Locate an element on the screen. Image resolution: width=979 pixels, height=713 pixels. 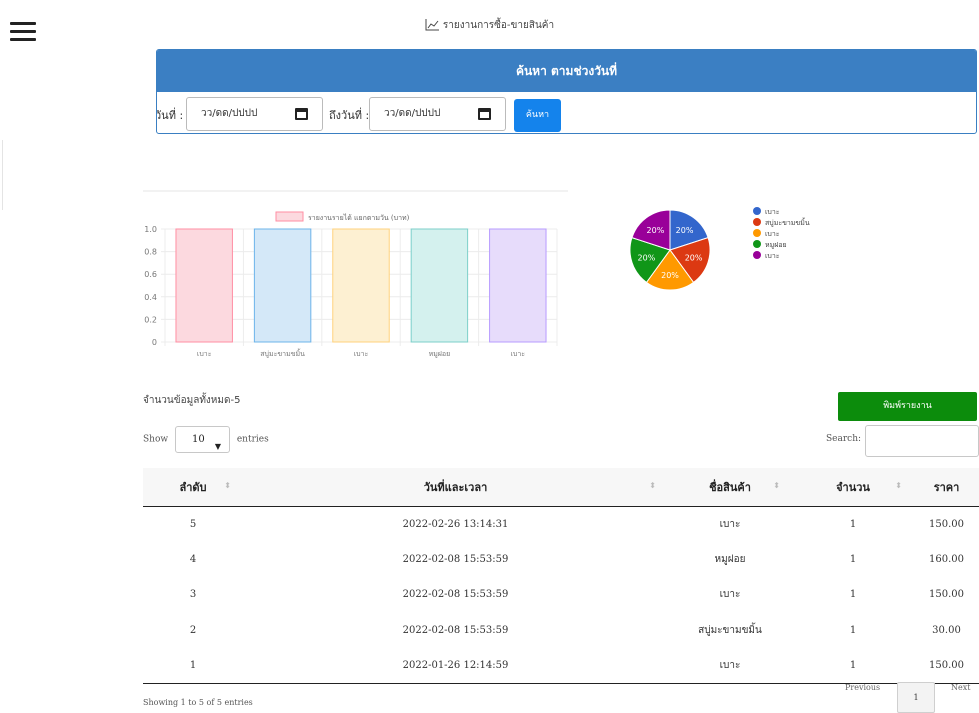
entries-label: entries is located at coordinates (252, 439).